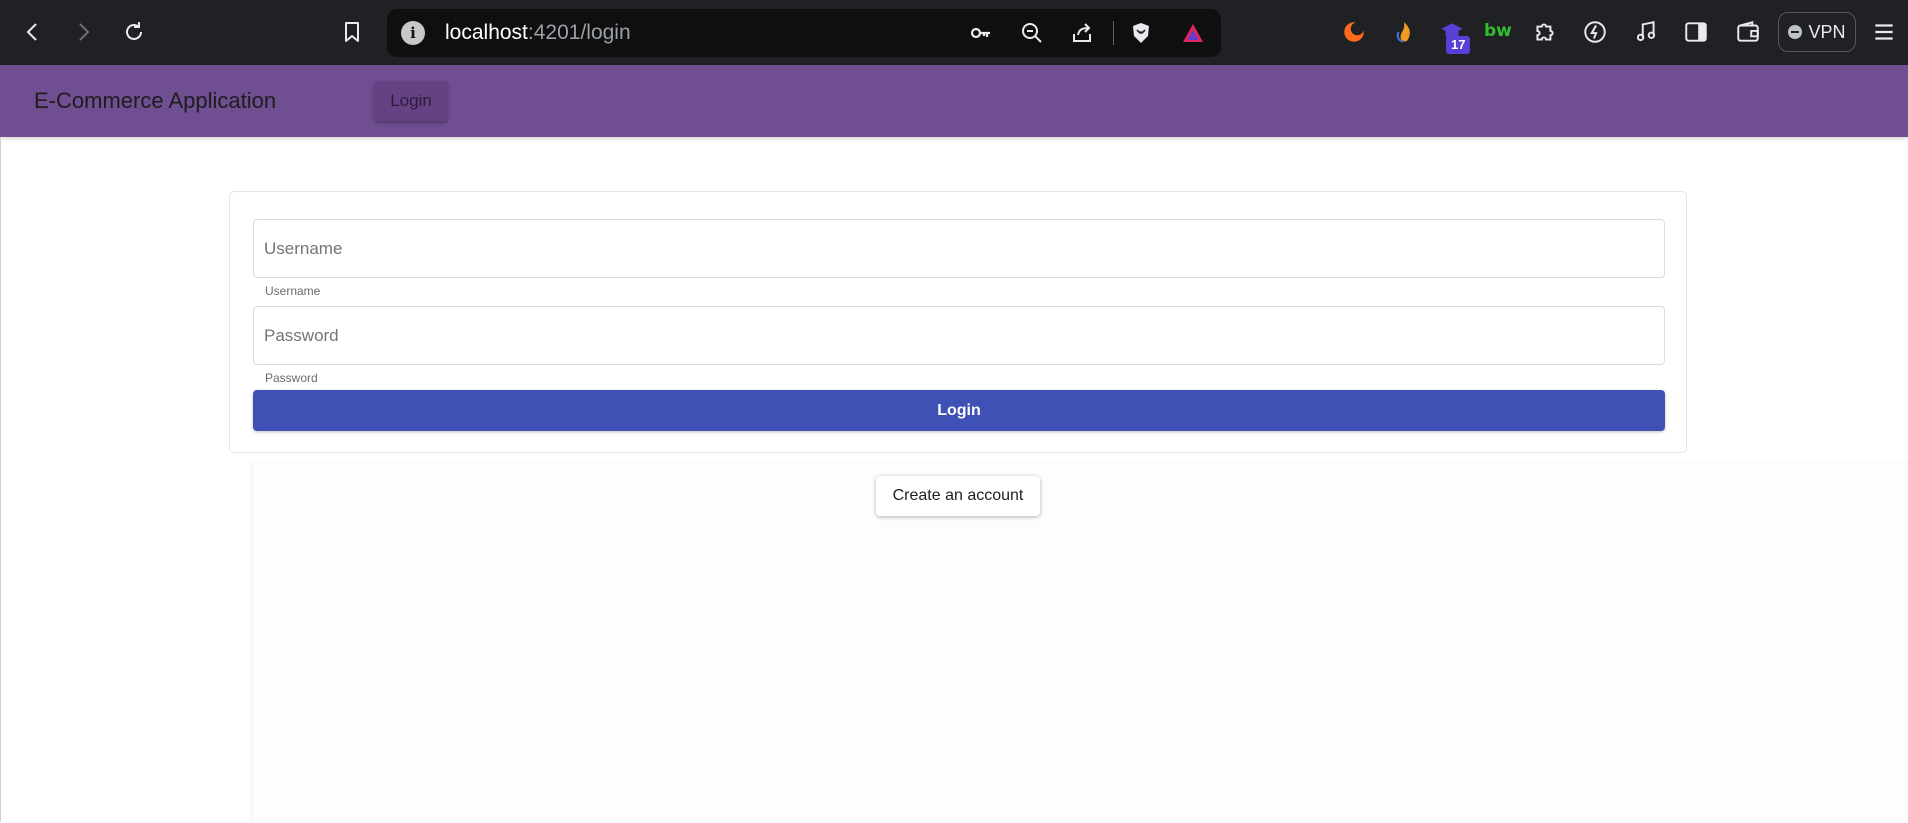 This screenshot has height=823, width=1908. I want to click on wallet-icon, so click(1748, 32).